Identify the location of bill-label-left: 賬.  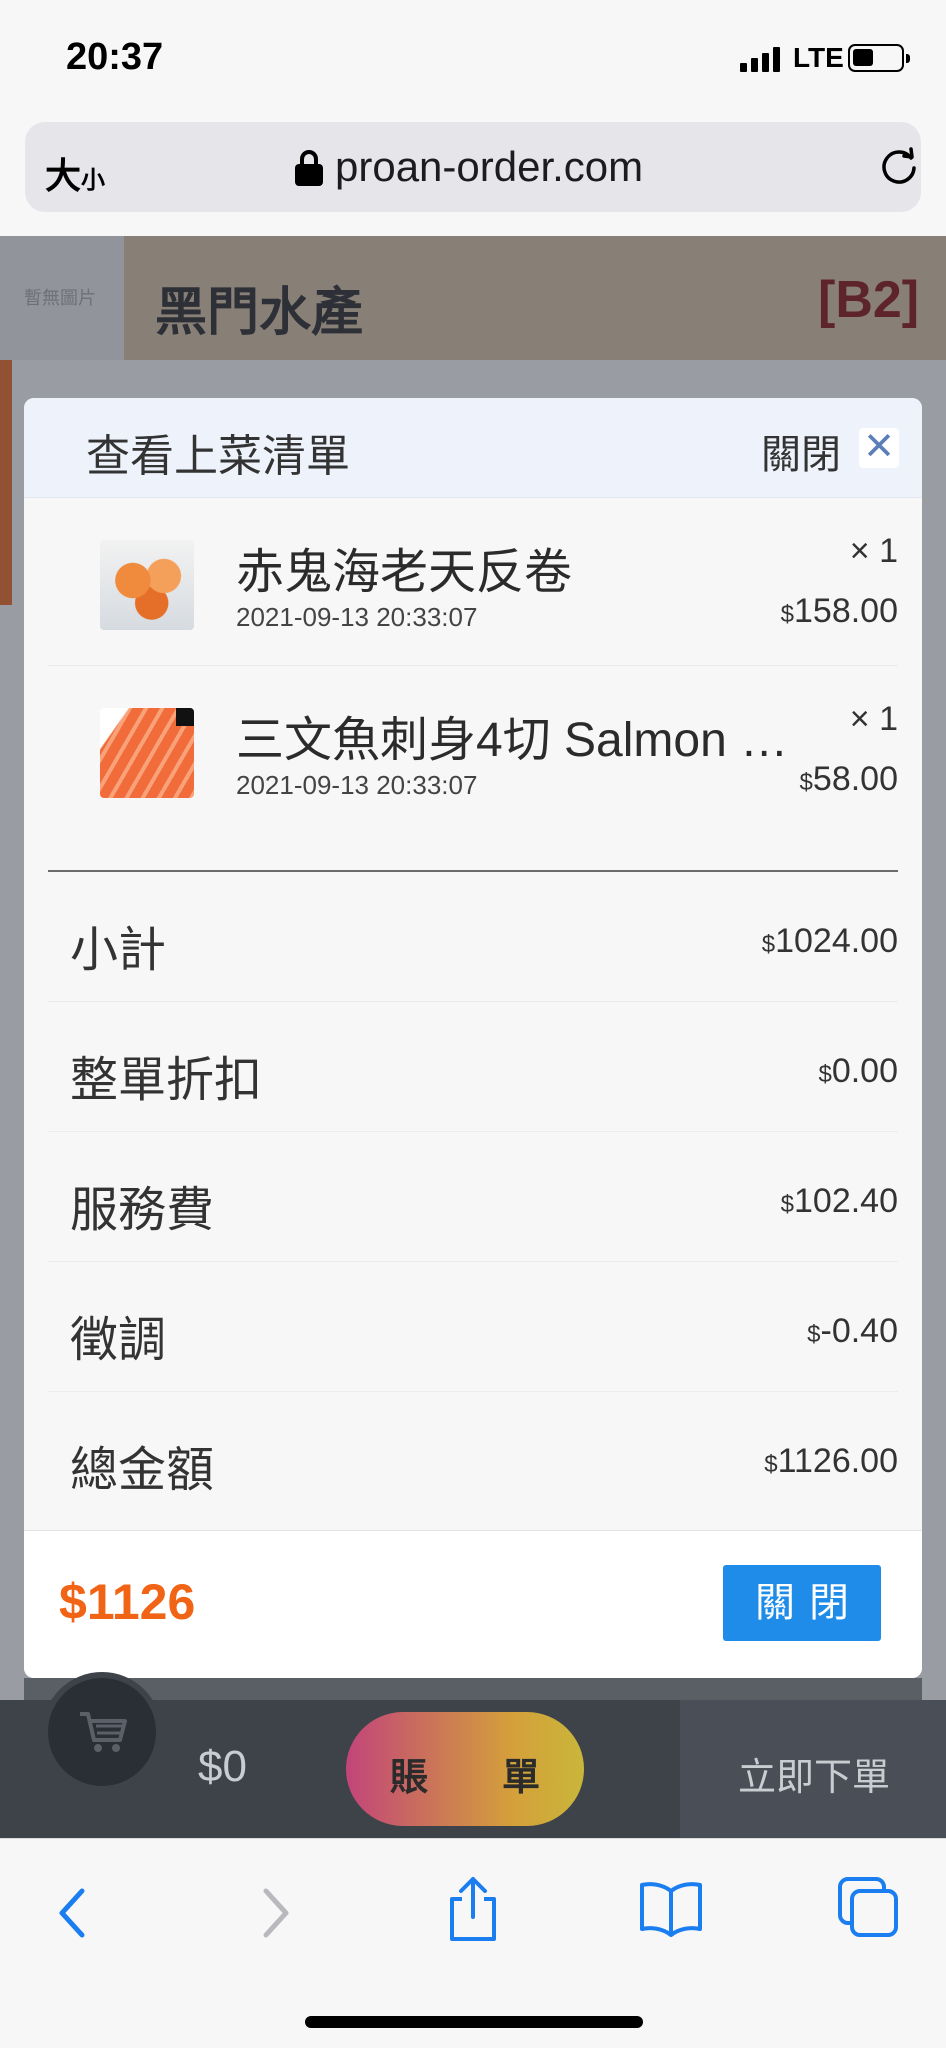
(409, 1778).